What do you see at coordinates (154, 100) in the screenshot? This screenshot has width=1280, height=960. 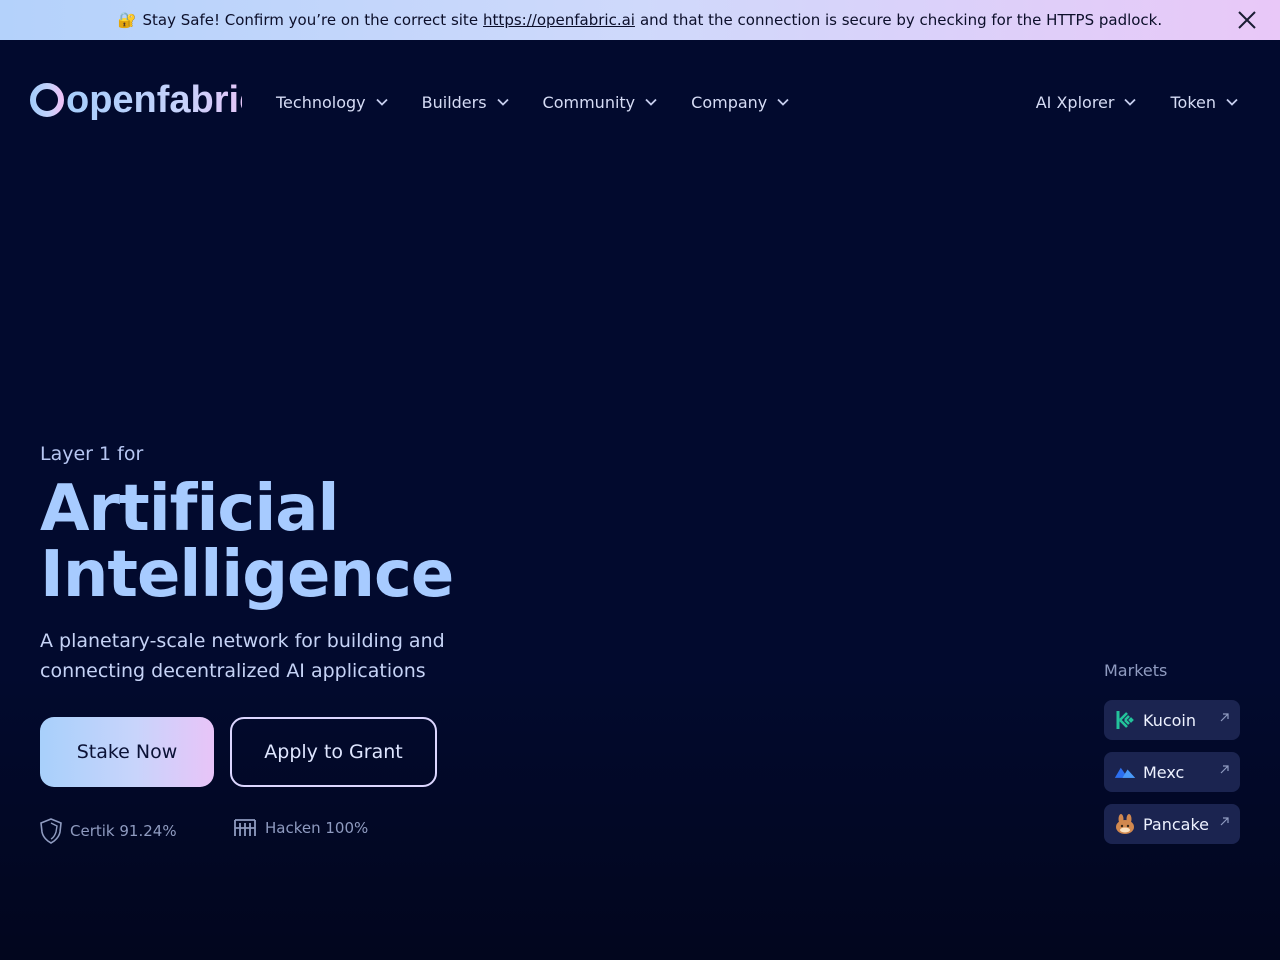 I see `logo-text: openfabric` at bounding box center [154, 100].